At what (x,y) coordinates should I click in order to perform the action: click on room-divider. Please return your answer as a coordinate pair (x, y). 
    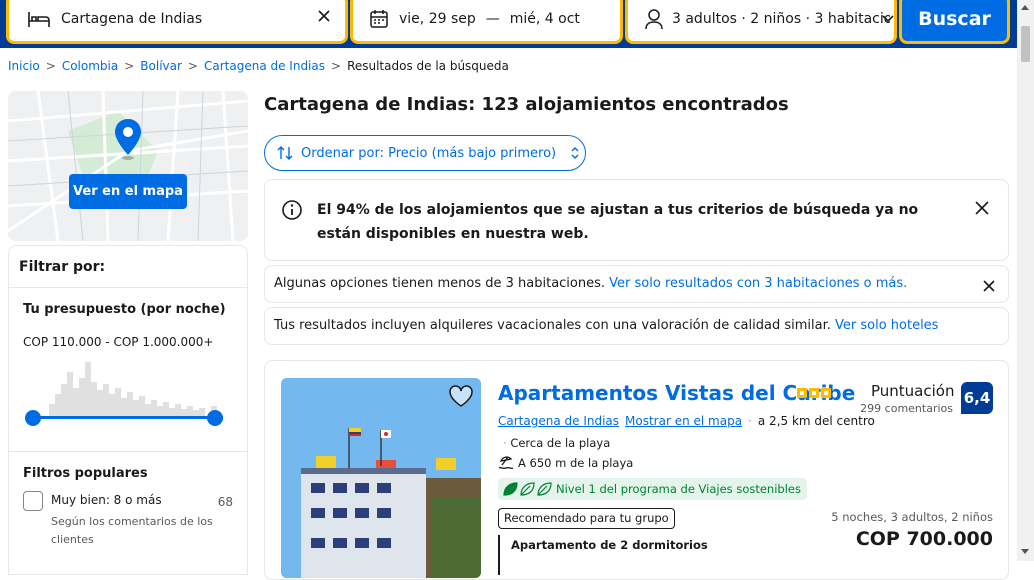
    Looking at the image, I should click on (499, 555).